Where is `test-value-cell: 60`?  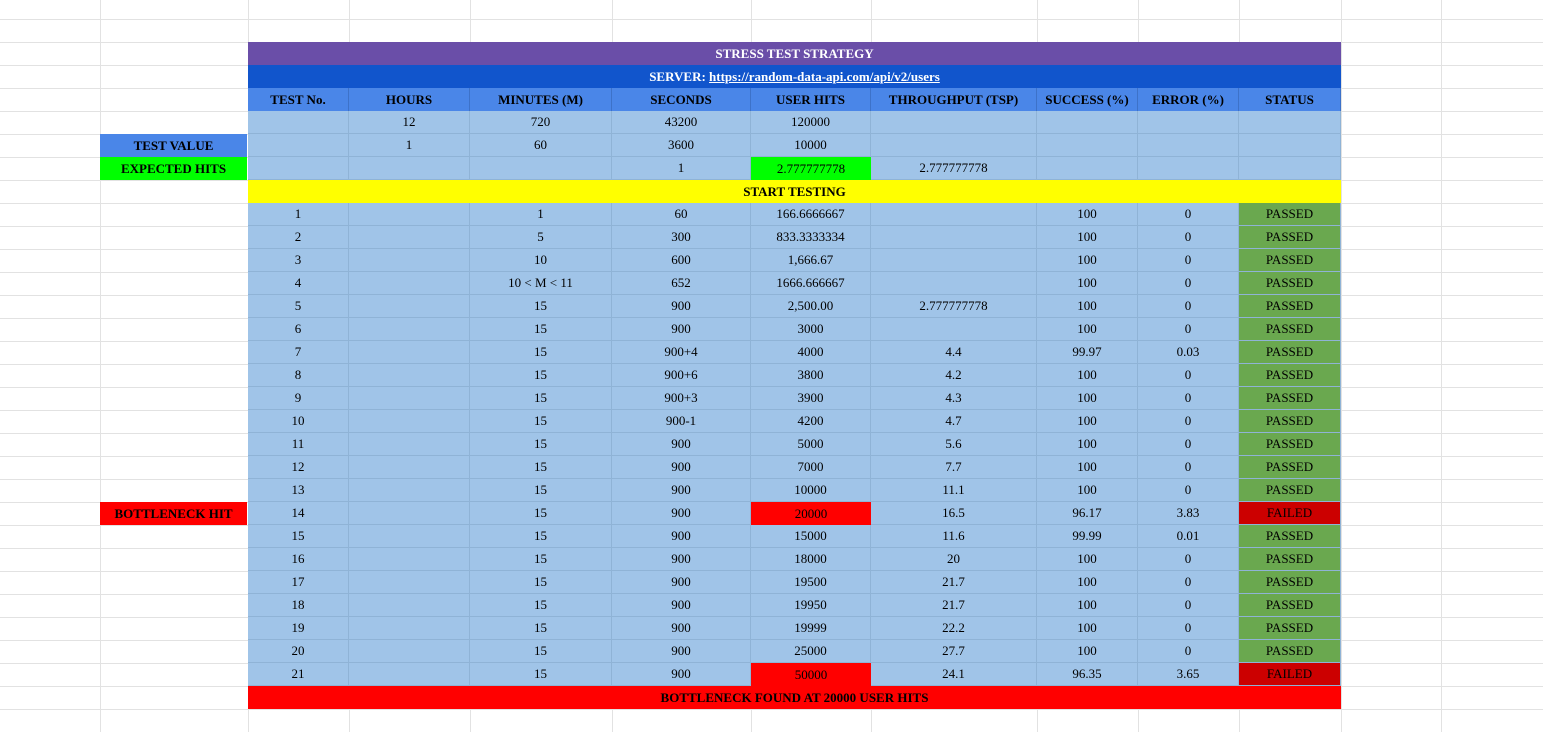
test-value-cell: 60 is located at coordinates (541, 145).